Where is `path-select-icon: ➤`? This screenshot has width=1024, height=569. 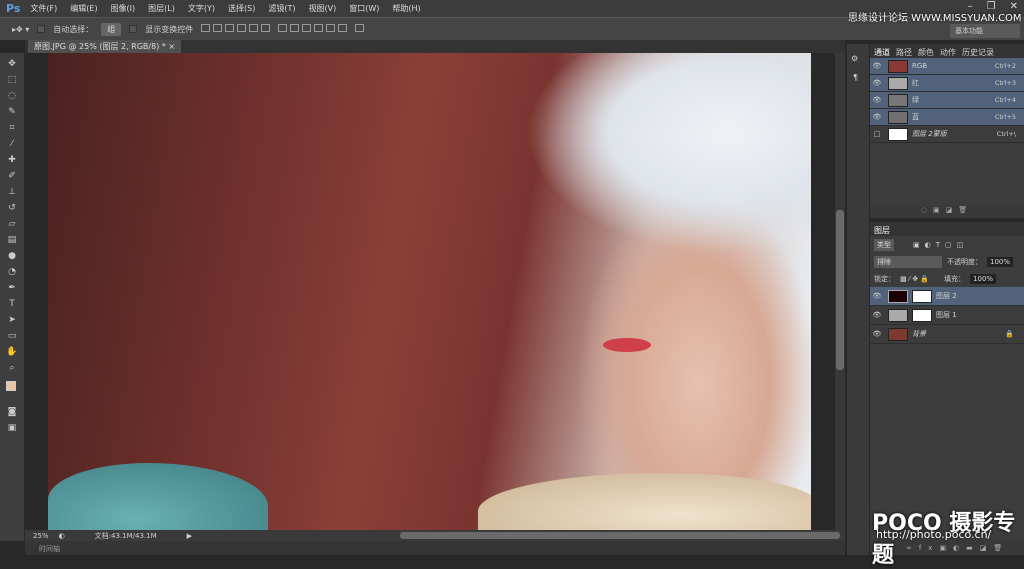 path-select-icon: ➤ is located at coordinates (12, 320).